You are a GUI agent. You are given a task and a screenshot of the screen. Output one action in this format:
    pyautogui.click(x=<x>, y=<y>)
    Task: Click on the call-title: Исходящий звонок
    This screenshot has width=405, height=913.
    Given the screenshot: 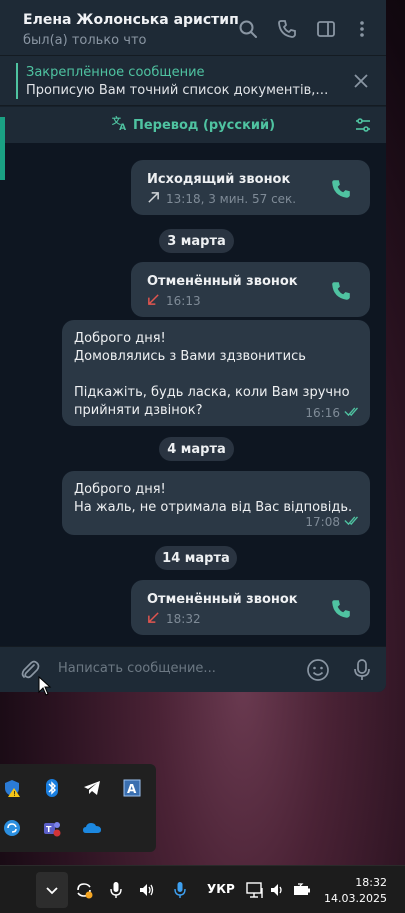 What is the action you would take?
    pyautogui.click(x=219, y=179)
    